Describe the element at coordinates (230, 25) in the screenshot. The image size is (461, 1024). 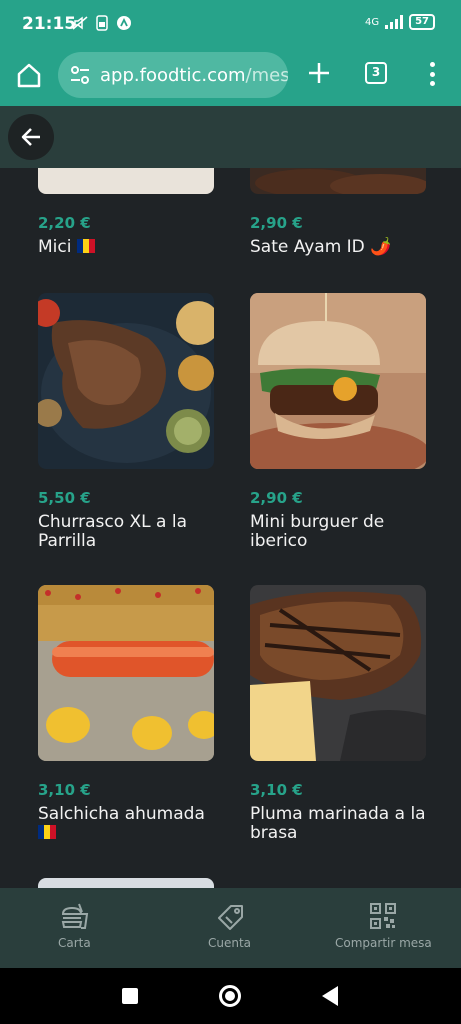
I see `status-bar: 21:15 4G 57` at that location.